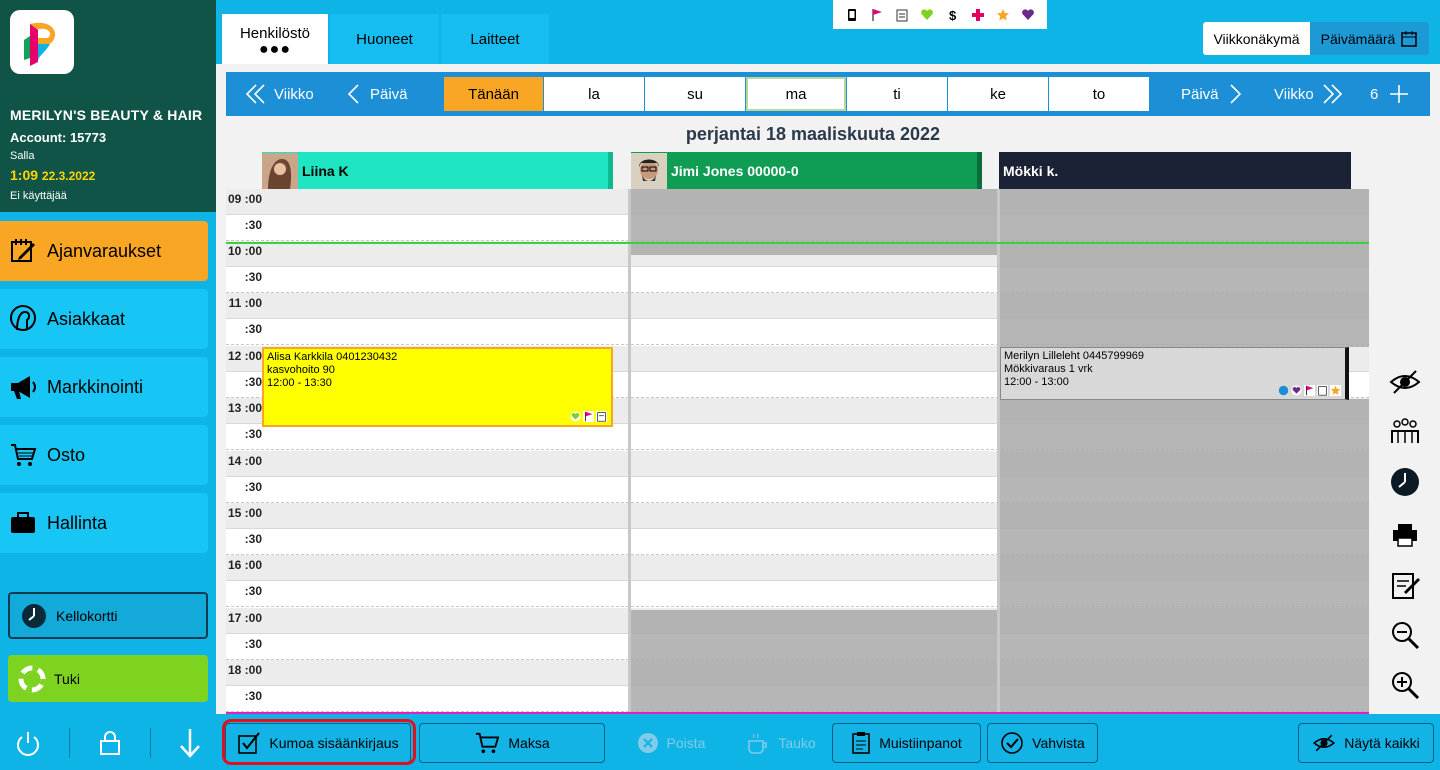 This screenshot has width=1440, height=770. Describe the element at coordinates (86, 318) in the screenshot. I see `nav-label: Asiakkaat` at that location.